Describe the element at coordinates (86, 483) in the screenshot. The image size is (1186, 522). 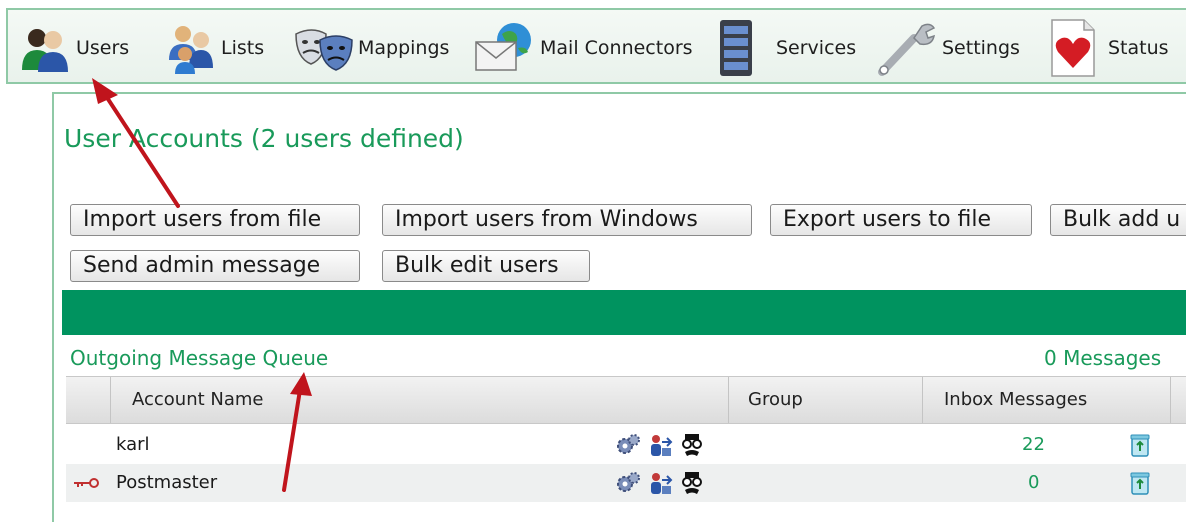
I see `admin-key-icon` at that location.